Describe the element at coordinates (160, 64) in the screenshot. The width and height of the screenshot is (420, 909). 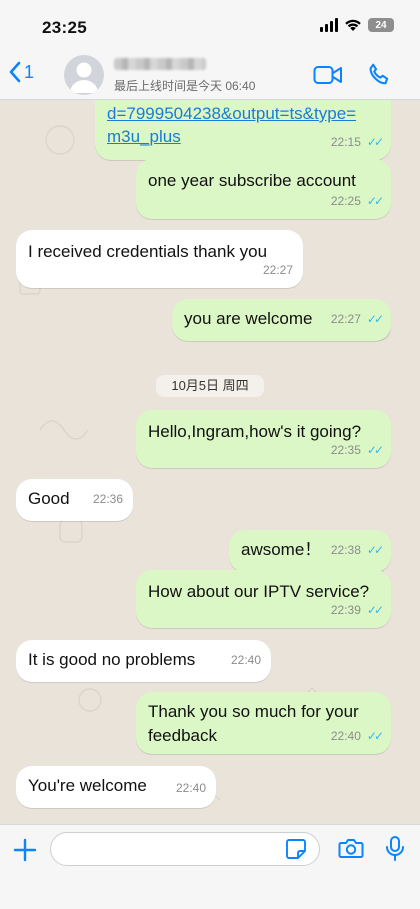
I see `contact-name` at that location.